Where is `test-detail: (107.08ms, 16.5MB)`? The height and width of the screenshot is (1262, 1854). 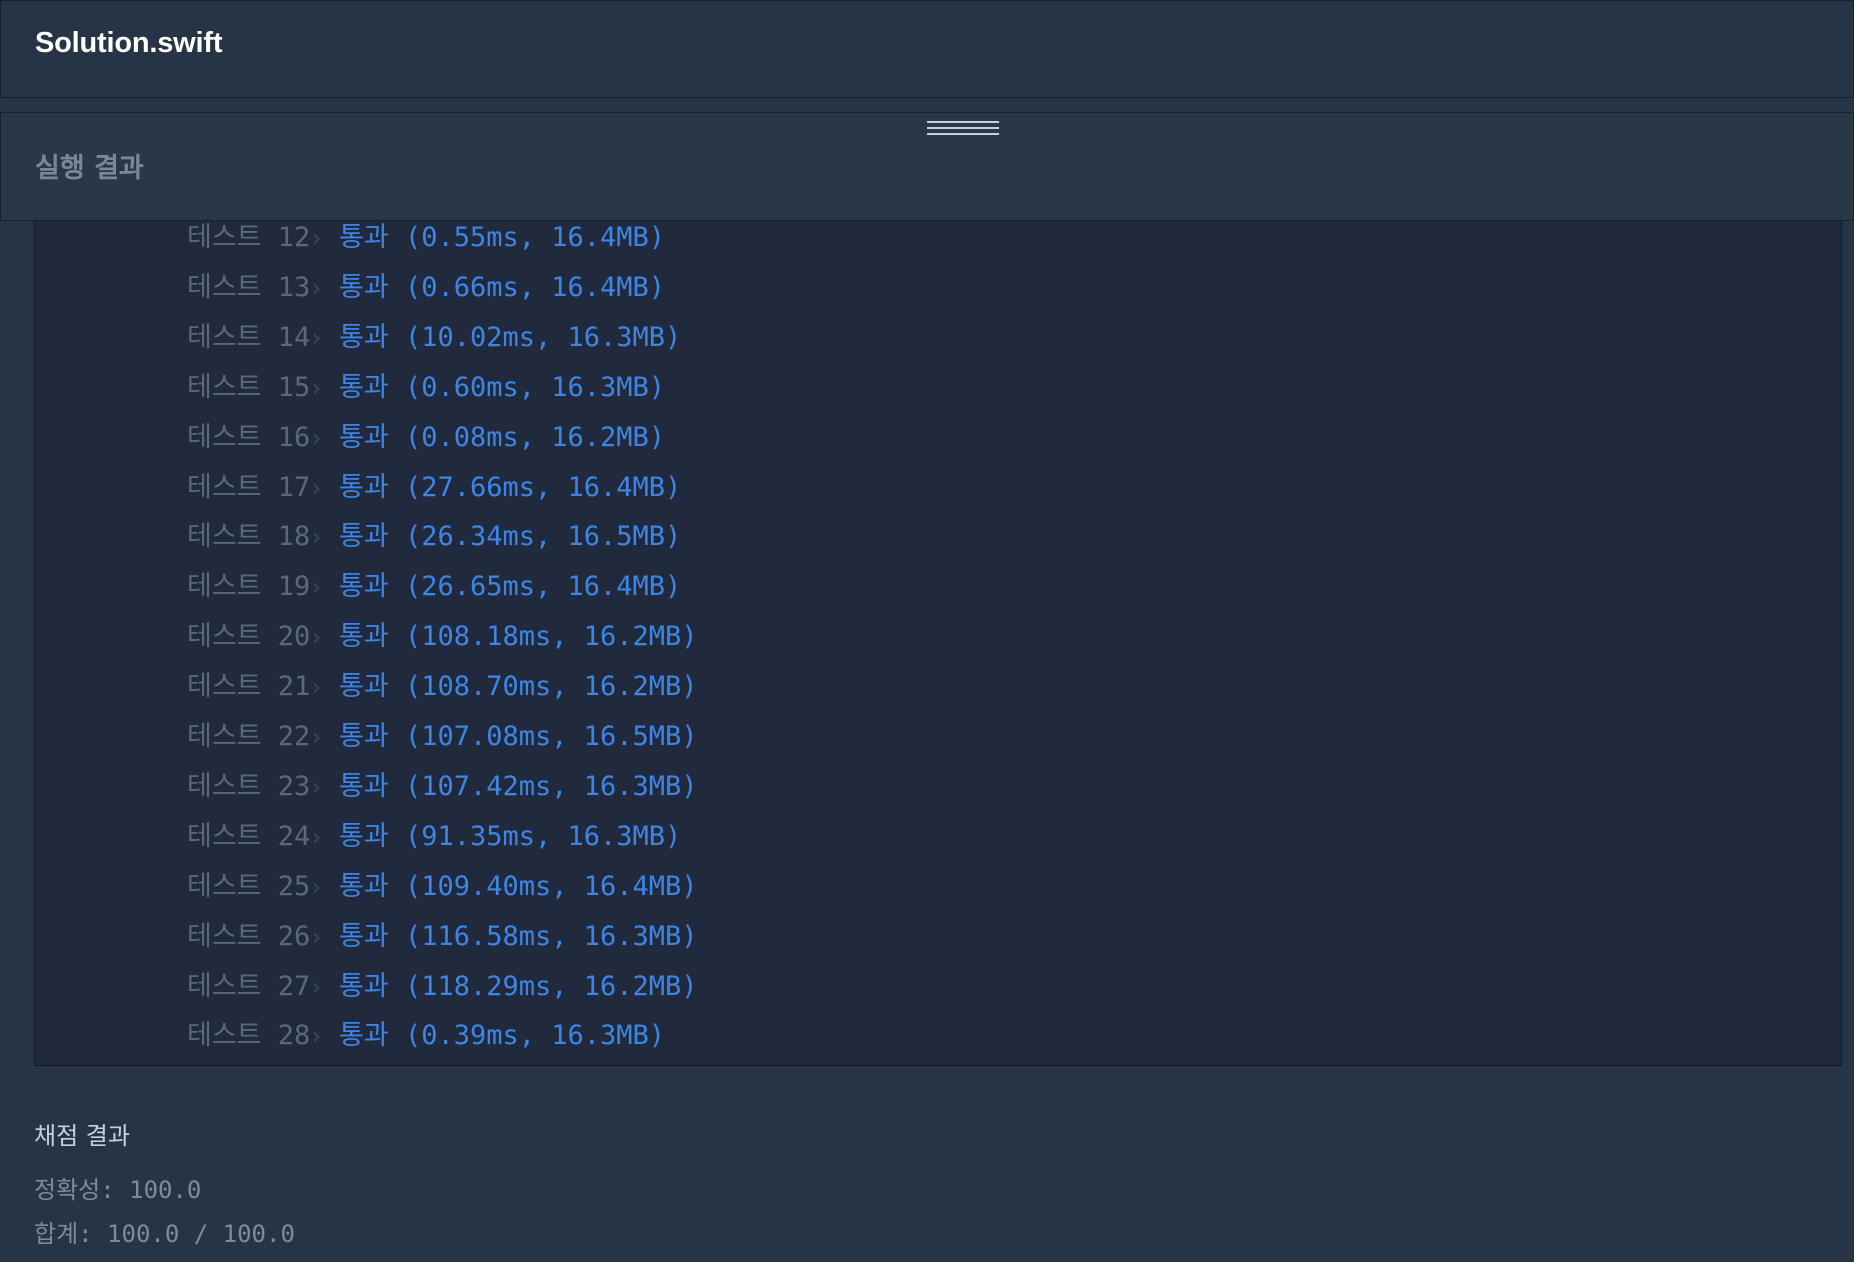
test-detail: (107.08ms, 16.5MB) is located at coordinates (551, 736).